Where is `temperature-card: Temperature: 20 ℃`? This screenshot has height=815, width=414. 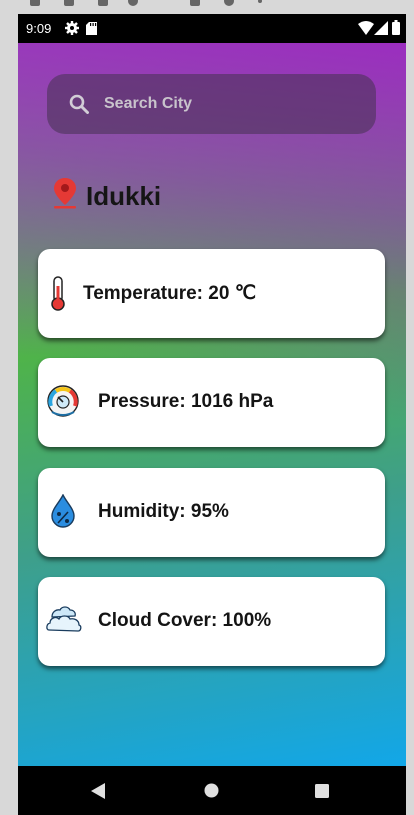
temperature-card: Temperature: 20 ℃ is located at coordinates (211, 293).